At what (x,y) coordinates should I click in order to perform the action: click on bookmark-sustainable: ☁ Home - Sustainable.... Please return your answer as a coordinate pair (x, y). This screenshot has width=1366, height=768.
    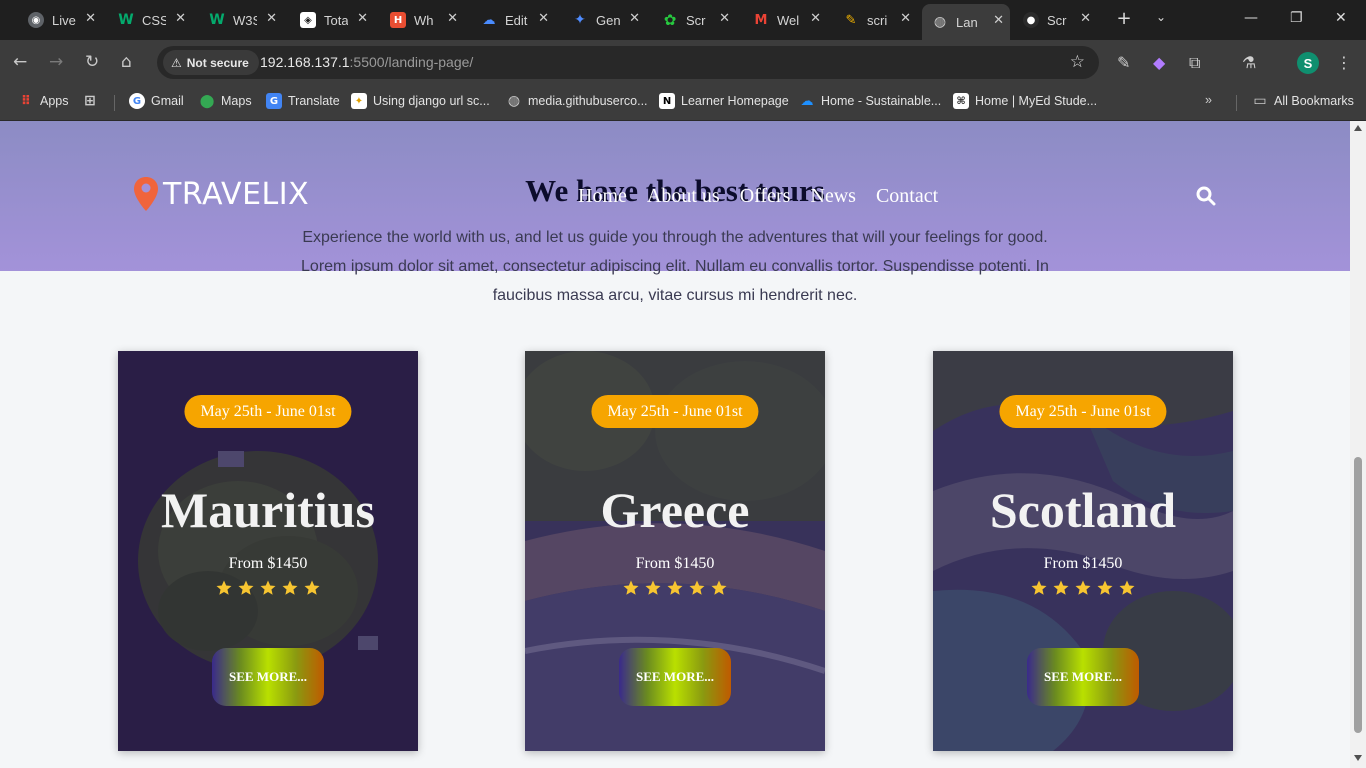
    Looking at the image, I should click on (870, 101).